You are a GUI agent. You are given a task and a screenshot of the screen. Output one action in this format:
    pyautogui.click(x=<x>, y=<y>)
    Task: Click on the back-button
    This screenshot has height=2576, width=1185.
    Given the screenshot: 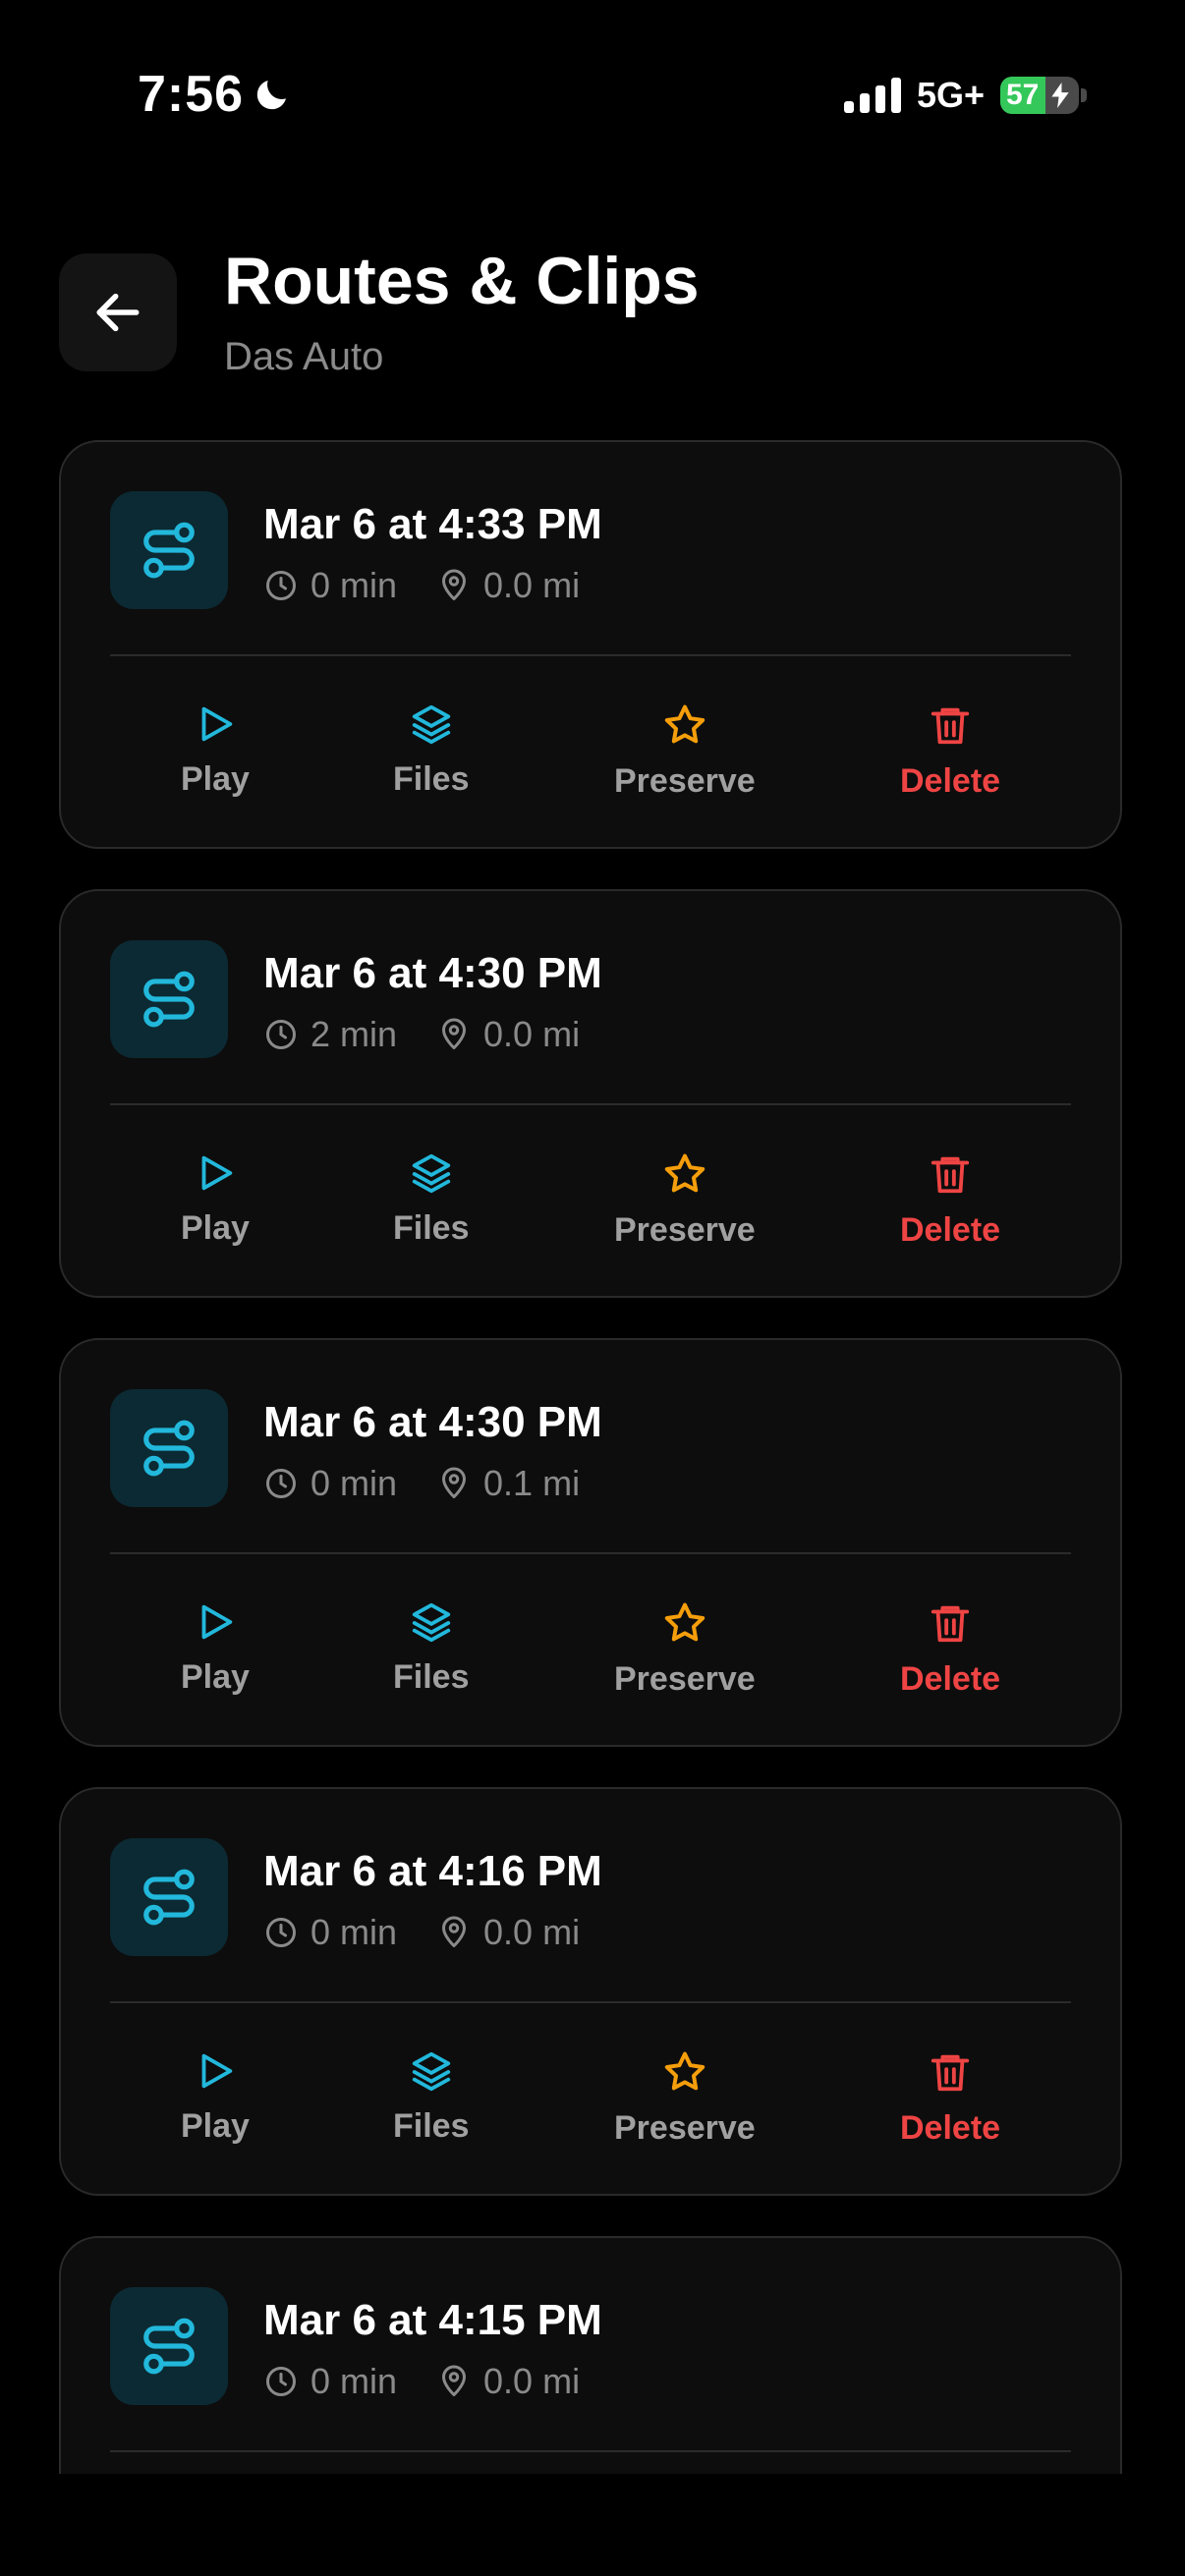 What is the action you would take?
    pyautogui.click(x=118, y=312)
    